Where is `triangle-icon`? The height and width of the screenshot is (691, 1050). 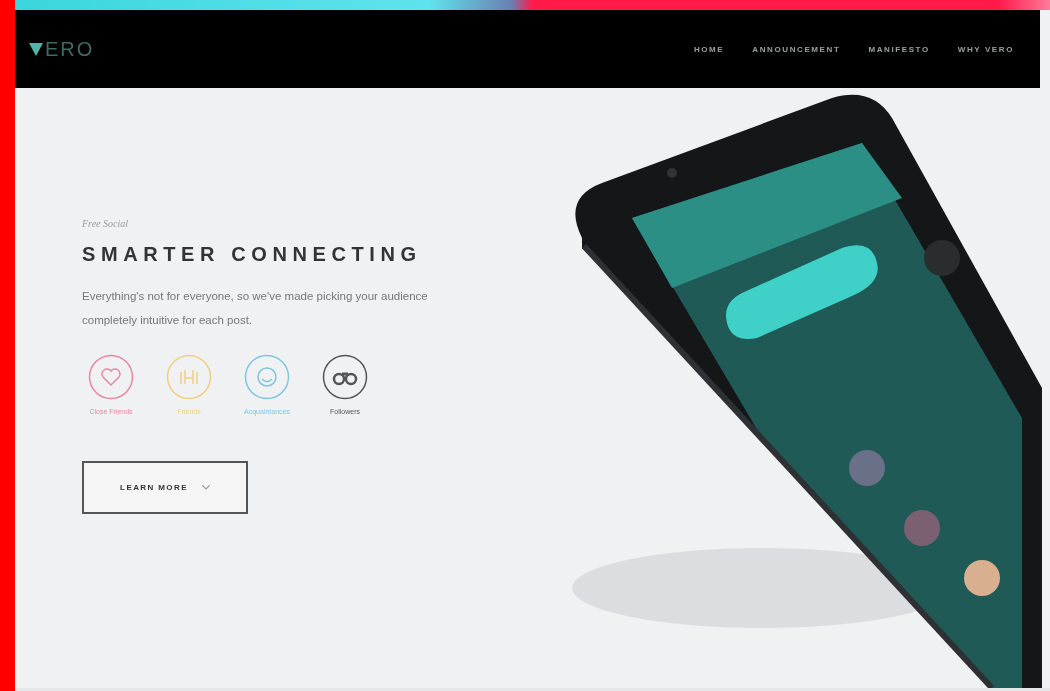 triangle-icon is located at coordinates (36, 49).